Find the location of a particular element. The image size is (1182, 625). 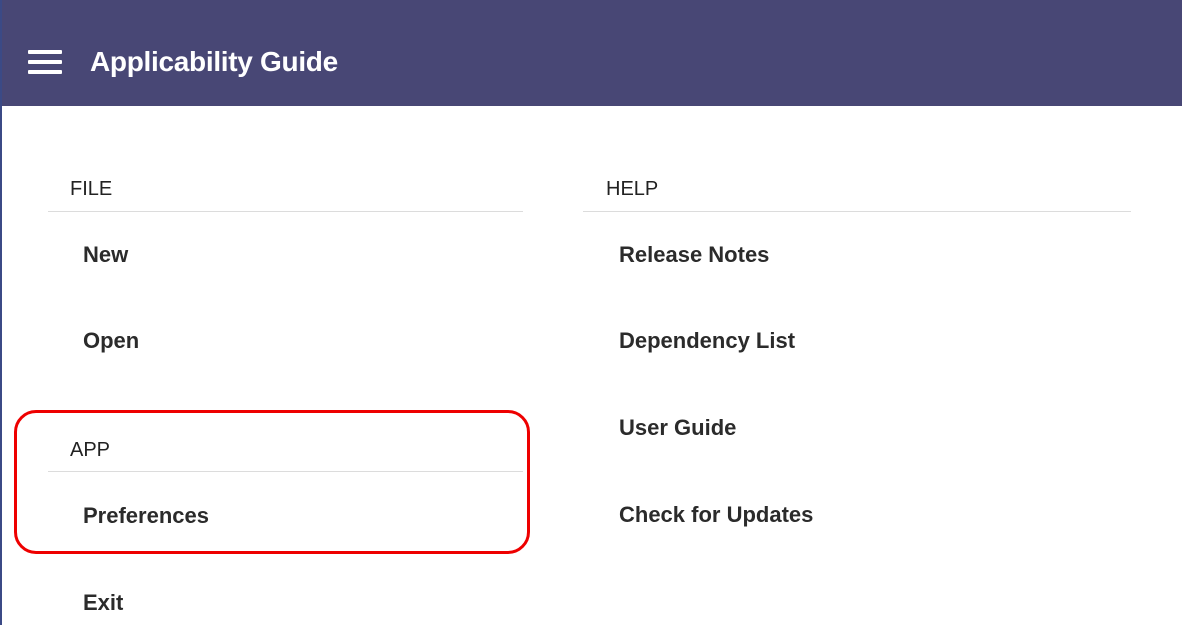

app-title: Applicability Guide is located at coordinates (214, 61).